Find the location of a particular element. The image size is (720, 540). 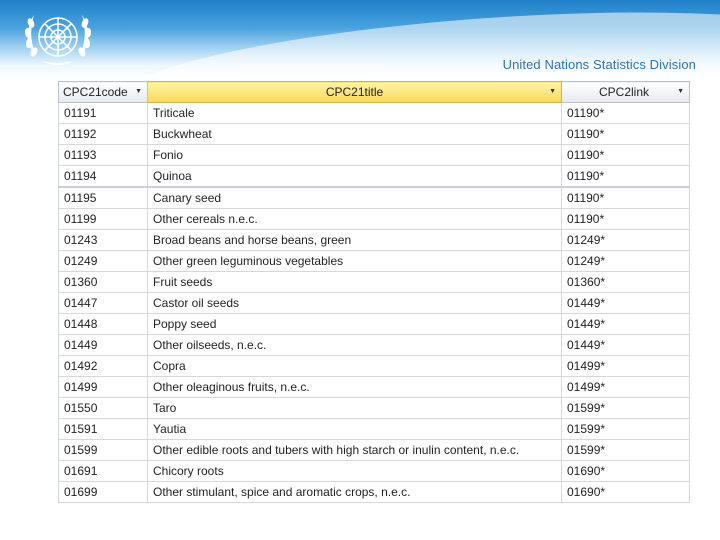

cell-cpc21code: 01591 is located at coordinates (103, 429).